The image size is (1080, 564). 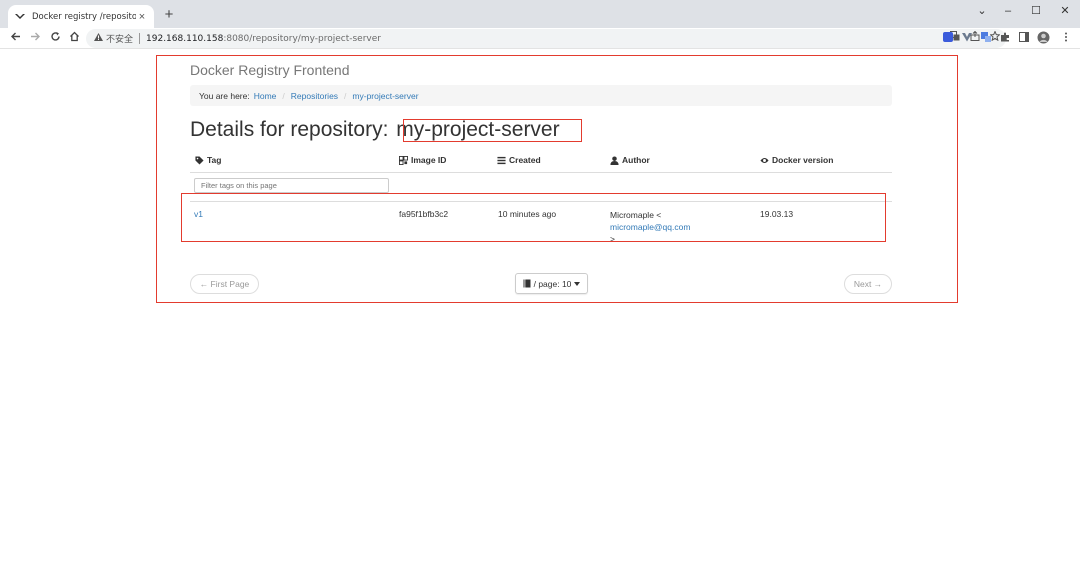 I want to click on back-arrow-icon, so click(x=15, y=38).